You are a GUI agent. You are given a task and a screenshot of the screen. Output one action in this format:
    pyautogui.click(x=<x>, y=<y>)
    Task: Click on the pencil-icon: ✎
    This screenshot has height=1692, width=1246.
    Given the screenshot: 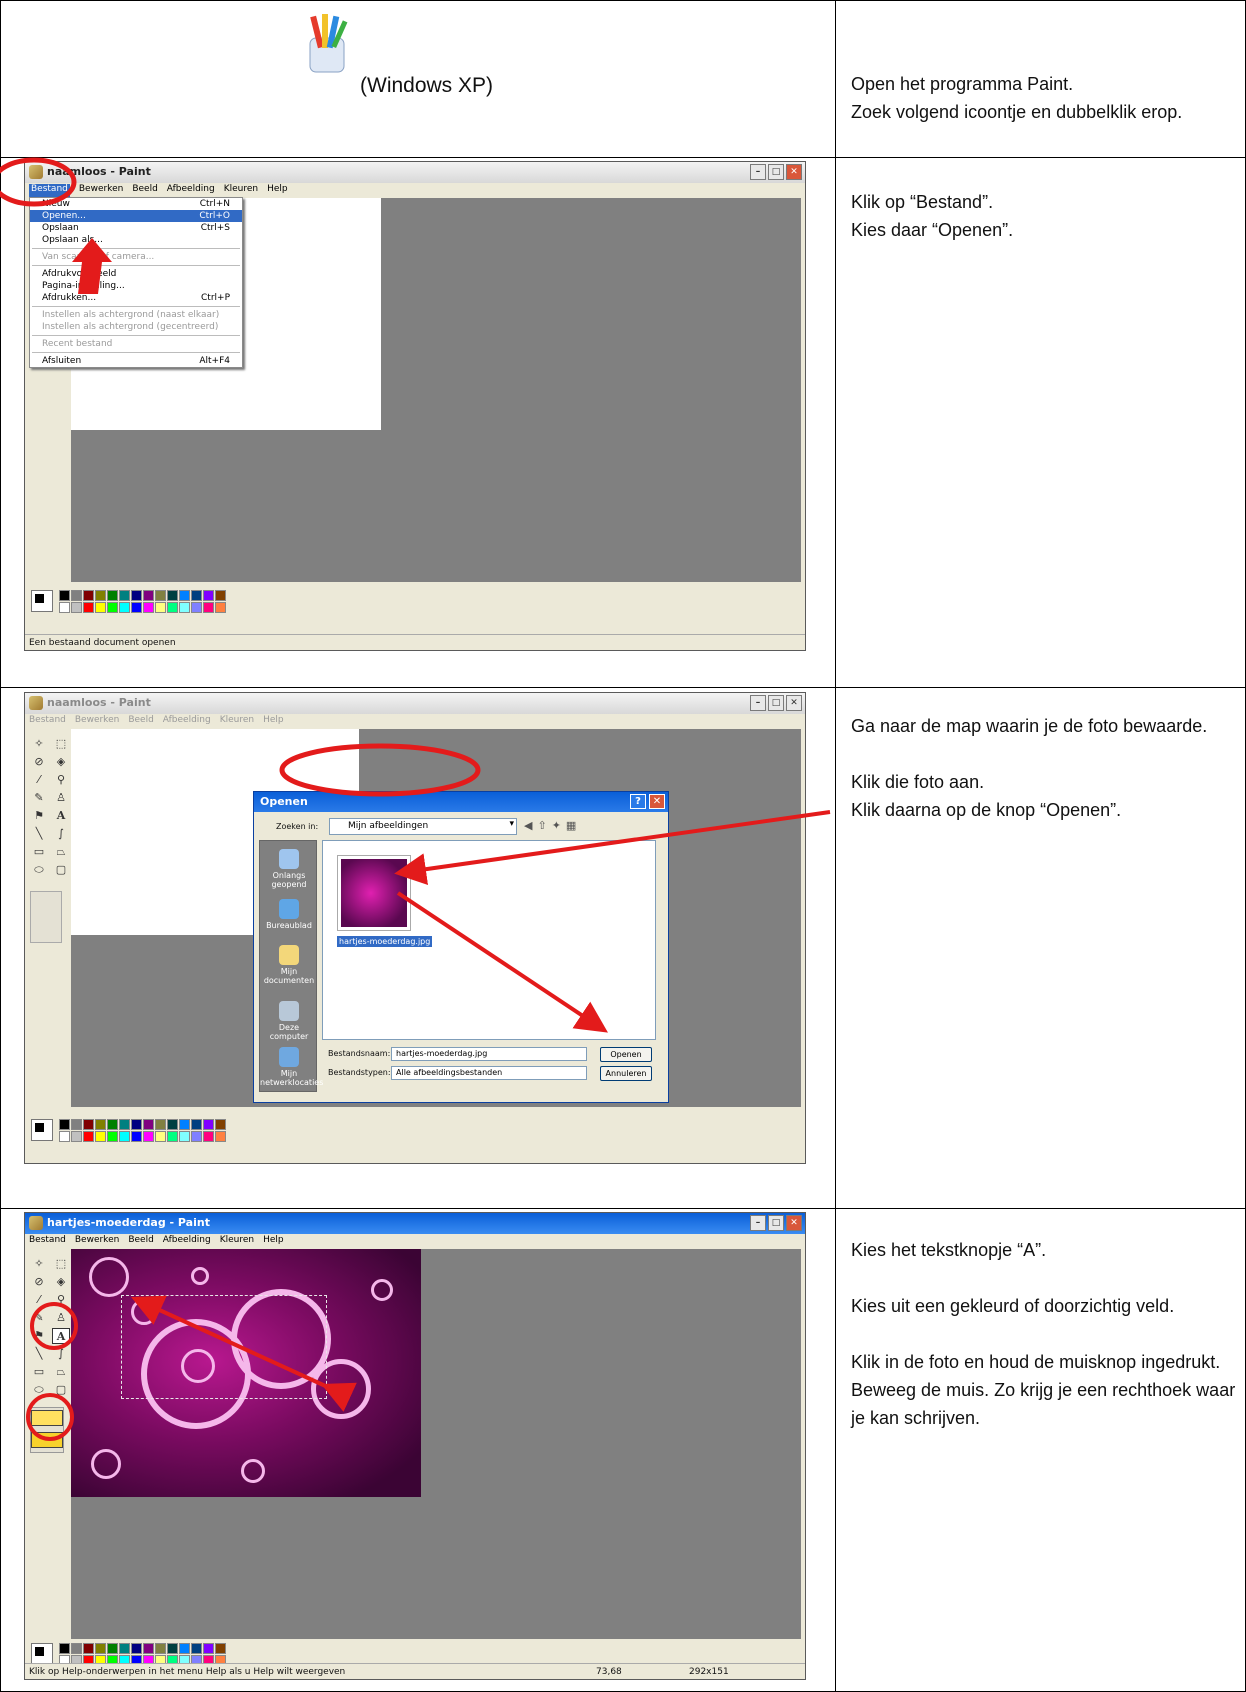 What is the action you would take?
    pyautogui.click(x=39, y=1318)
    